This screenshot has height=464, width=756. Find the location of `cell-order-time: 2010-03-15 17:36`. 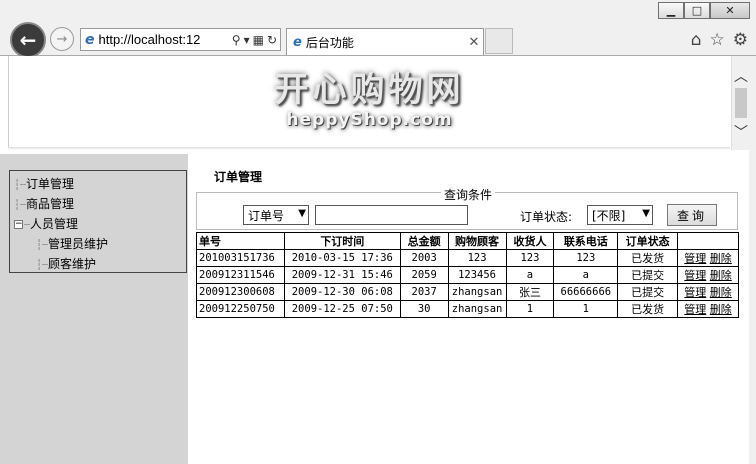

cell-order-time: 2010-03-15 17:36 is located at coordinates (342, 258).